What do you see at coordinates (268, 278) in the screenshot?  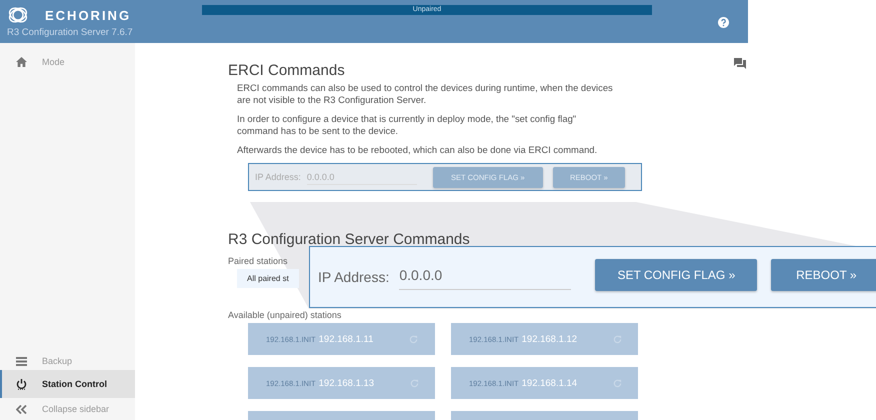 I see `all-paired-stations-button: All paired st` at bounding box center [268, 278].